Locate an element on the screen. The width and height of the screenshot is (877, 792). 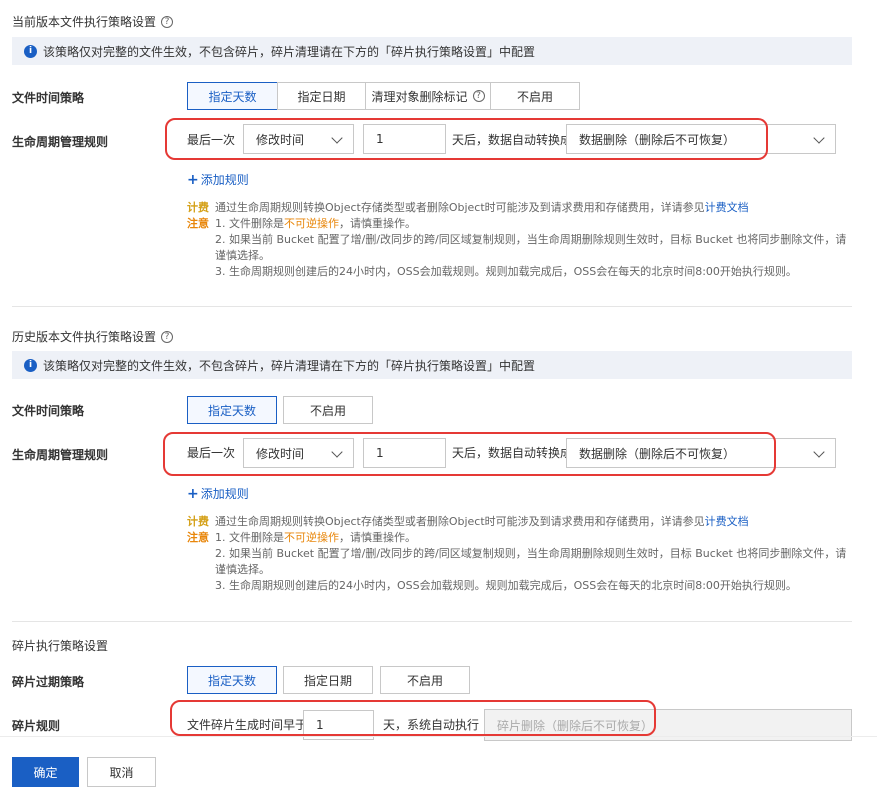
history-tab-disabled: 不启用 is located at coordinates (328, 410).